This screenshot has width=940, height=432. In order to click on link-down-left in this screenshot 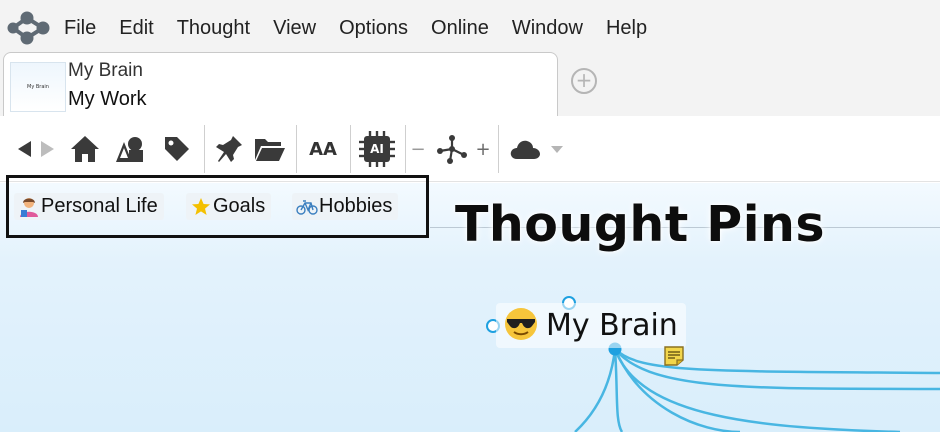, I will do `click(595, 390)`.